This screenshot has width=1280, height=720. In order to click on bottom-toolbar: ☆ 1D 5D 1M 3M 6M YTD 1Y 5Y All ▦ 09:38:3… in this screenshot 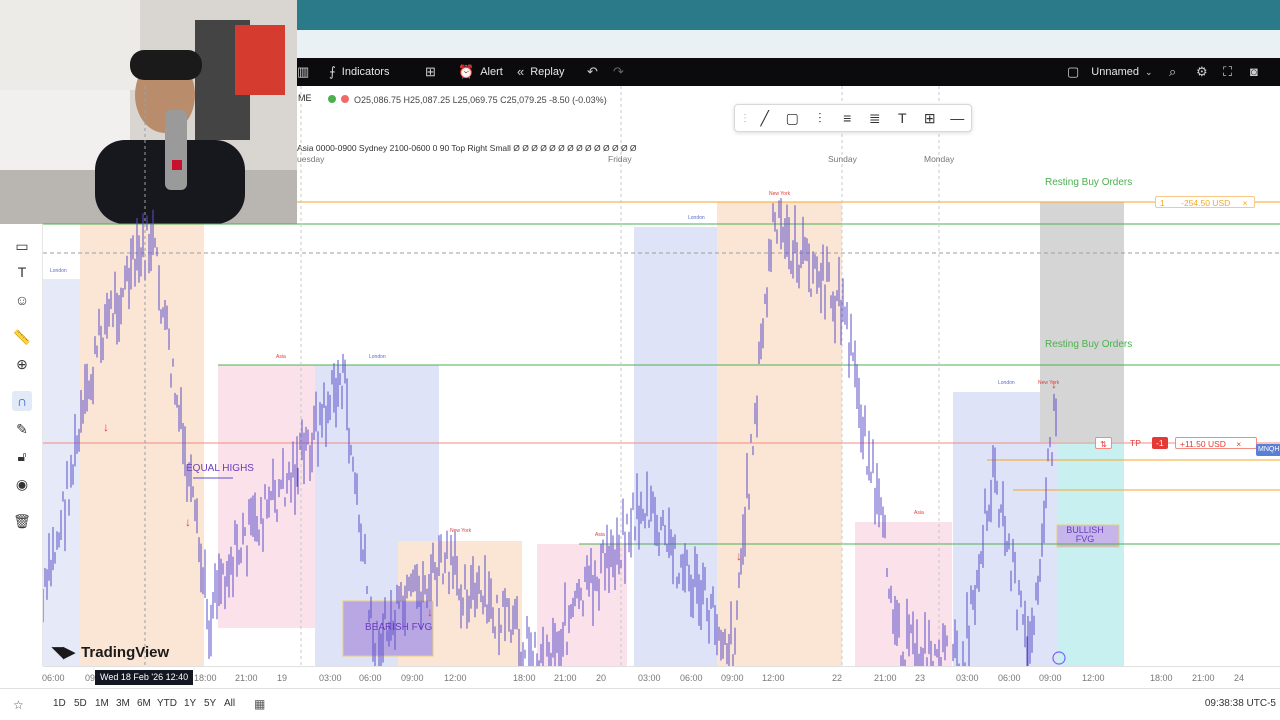, I will do `click(640, 704)`.